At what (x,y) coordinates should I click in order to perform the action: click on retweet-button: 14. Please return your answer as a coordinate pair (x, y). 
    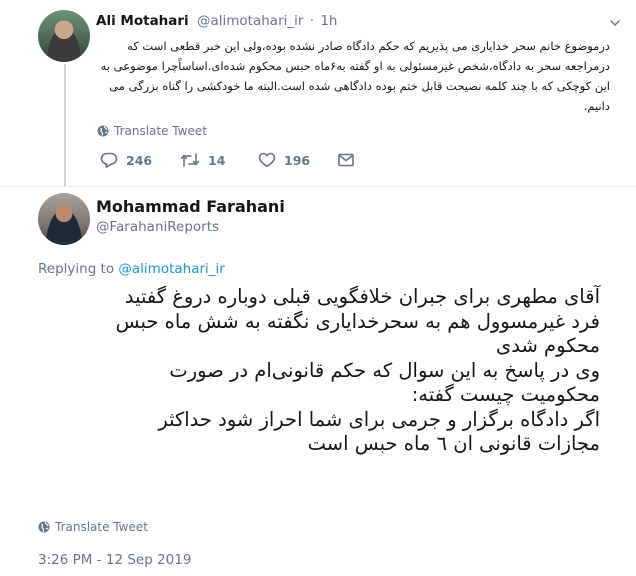
    Looking at the image, I should click on (219, 160).